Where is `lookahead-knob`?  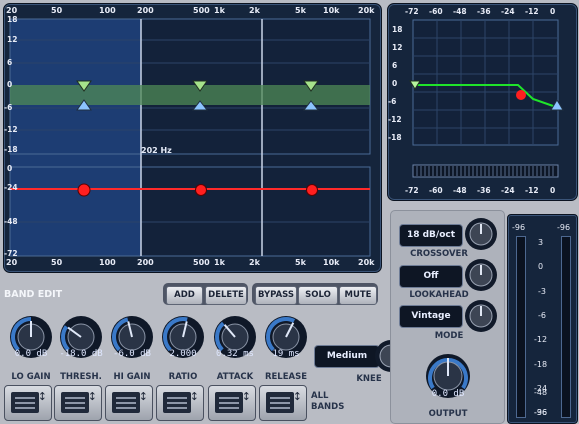 lookahead-knob is located at coordinates (481, 275).